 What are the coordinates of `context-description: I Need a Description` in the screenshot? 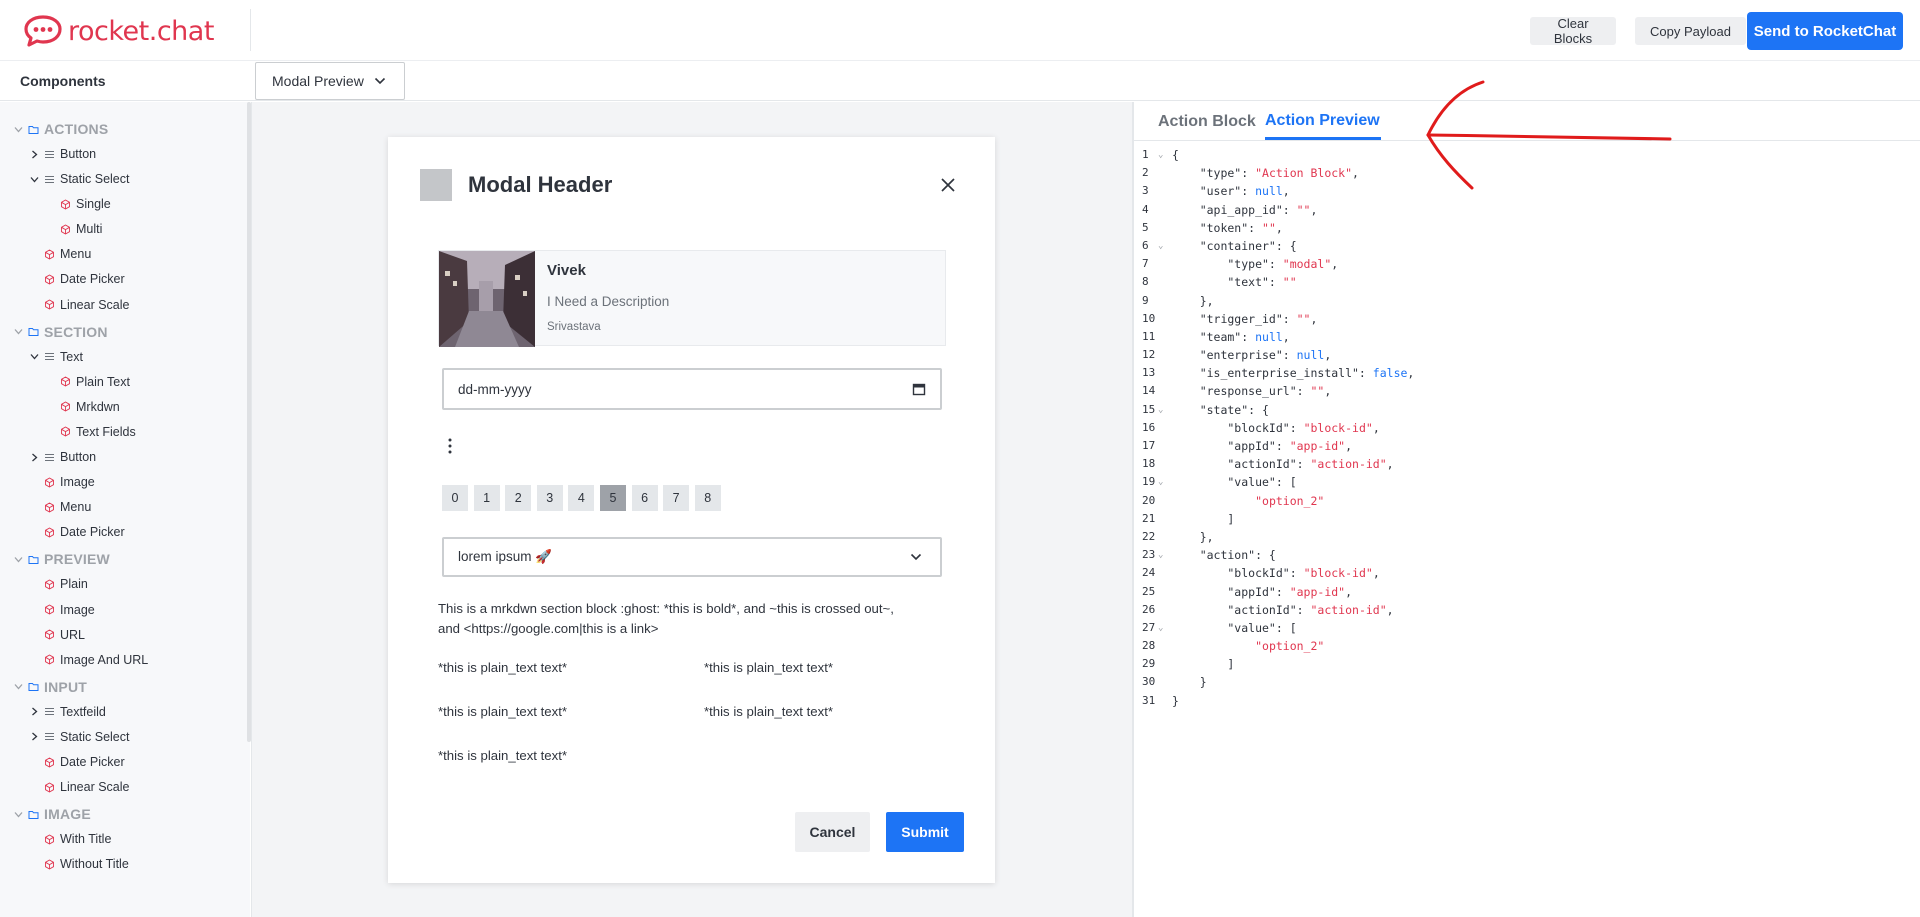 It's located at (608, 301).